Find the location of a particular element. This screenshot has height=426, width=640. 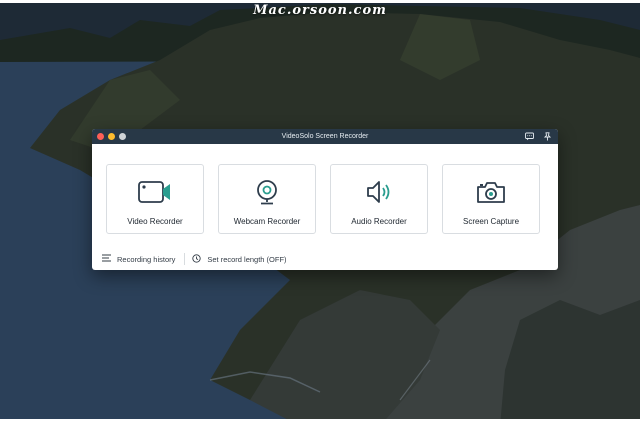

audio-recorder-label: Audio Recorder is located at coordinates (379, 221).